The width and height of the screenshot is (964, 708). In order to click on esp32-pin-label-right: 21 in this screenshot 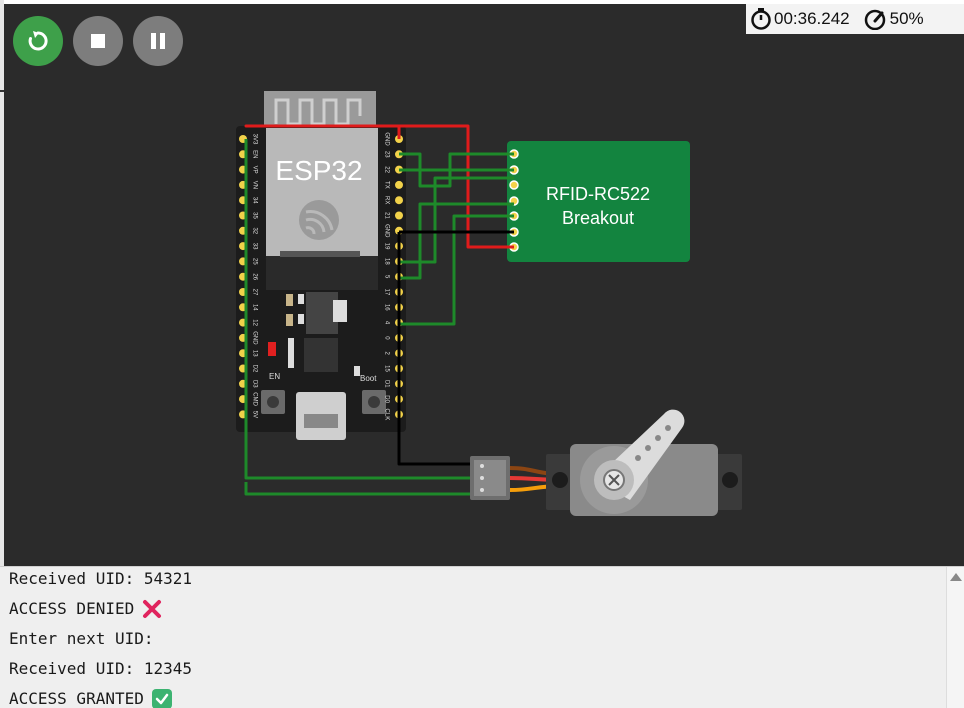, I will do `click(386, 215)`.